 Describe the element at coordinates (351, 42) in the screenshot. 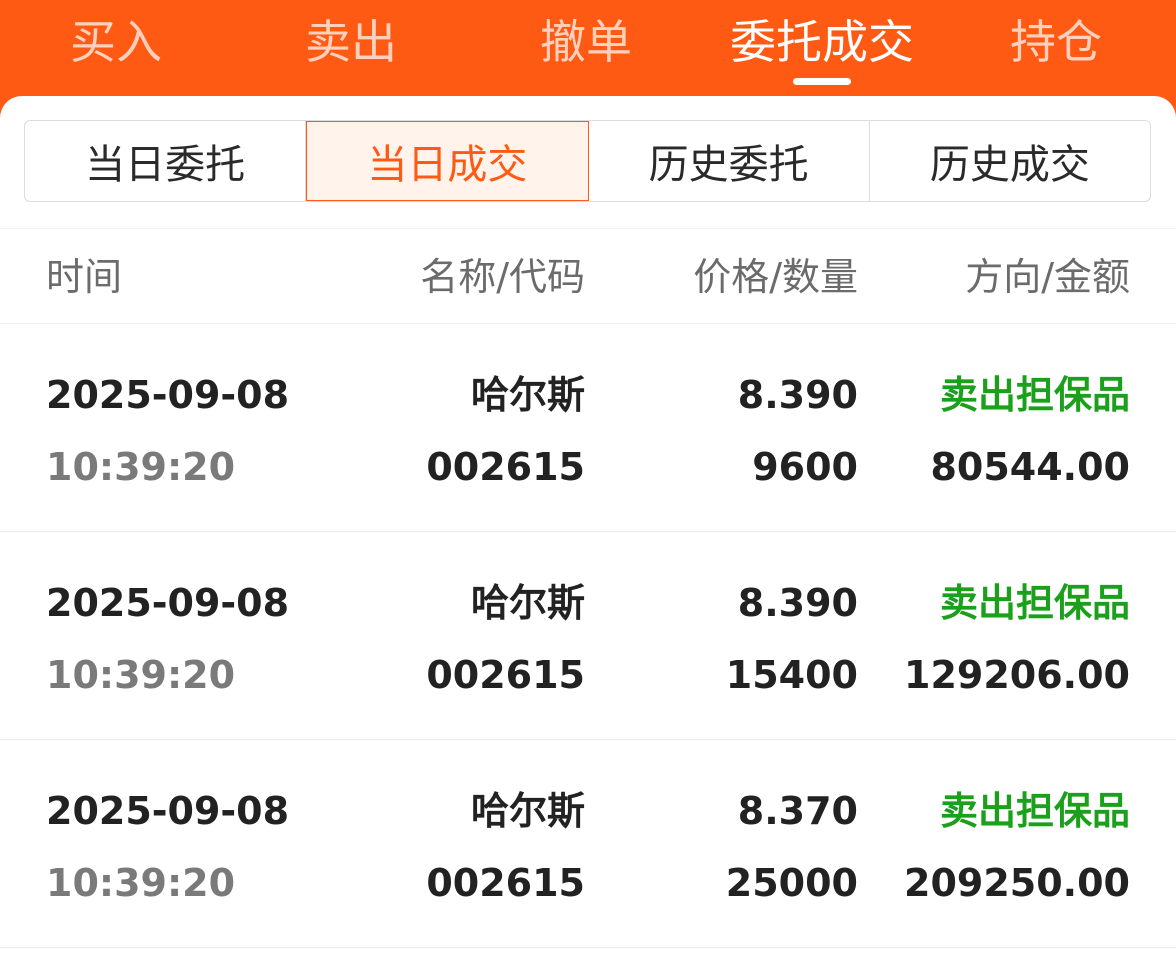

I see `tab-sell: 卖出` at that location.